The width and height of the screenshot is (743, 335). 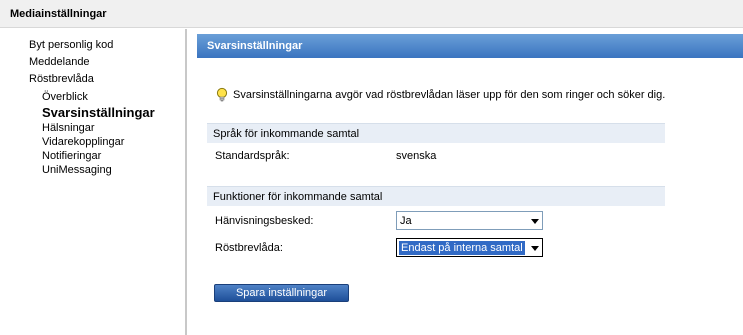 I want to click on sidebar-item-forwarding: Vidarekopplingar, so click(x=83, y=142).